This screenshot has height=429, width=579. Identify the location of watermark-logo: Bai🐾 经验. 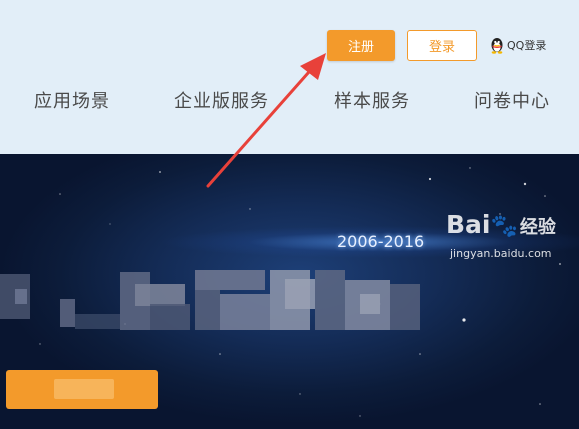
(501, 224).